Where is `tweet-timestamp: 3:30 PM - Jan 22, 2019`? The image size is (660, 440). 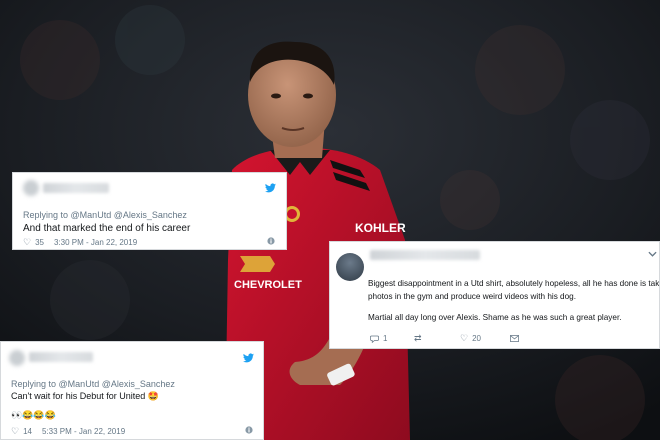 tweet-timestamp: 3:30 PM - Jan 22, 2019 is located at coordinates (95, 242).